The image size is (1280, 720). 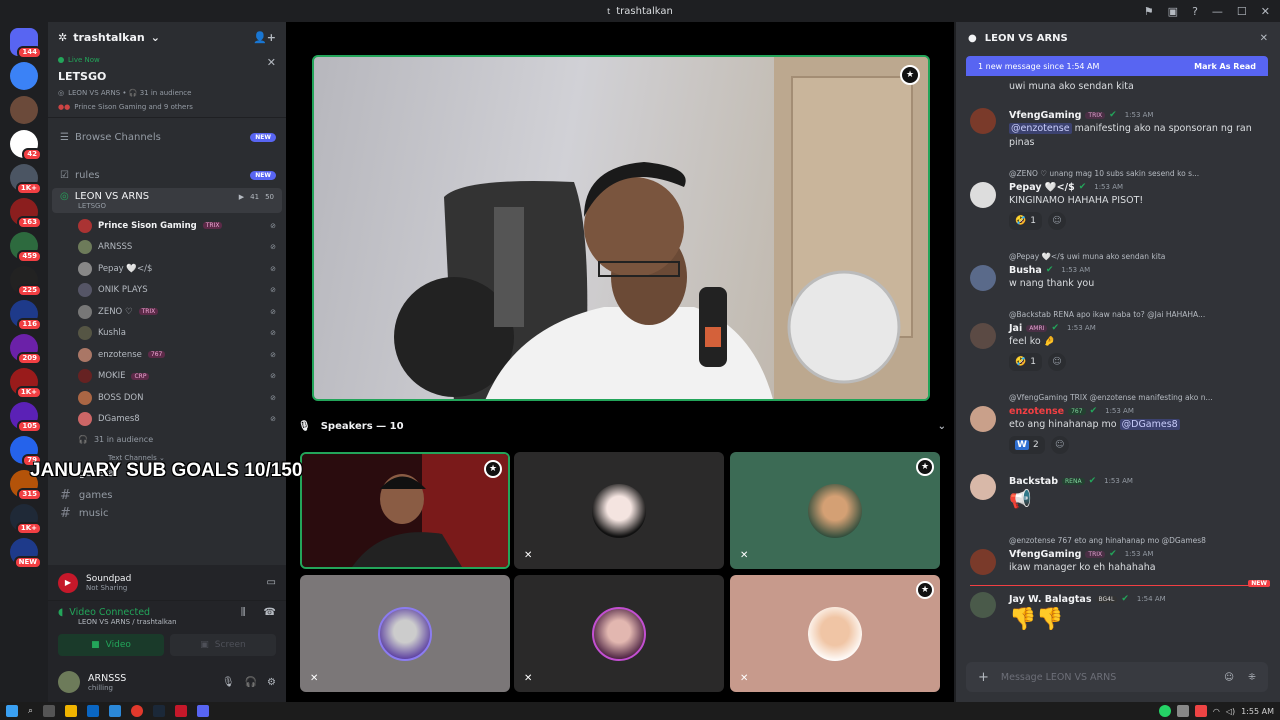 What do you see at coordinates (835, 510) in the screenshot?
I see `speaker-tile: ✕ ★` at bounding box center [835, 510].